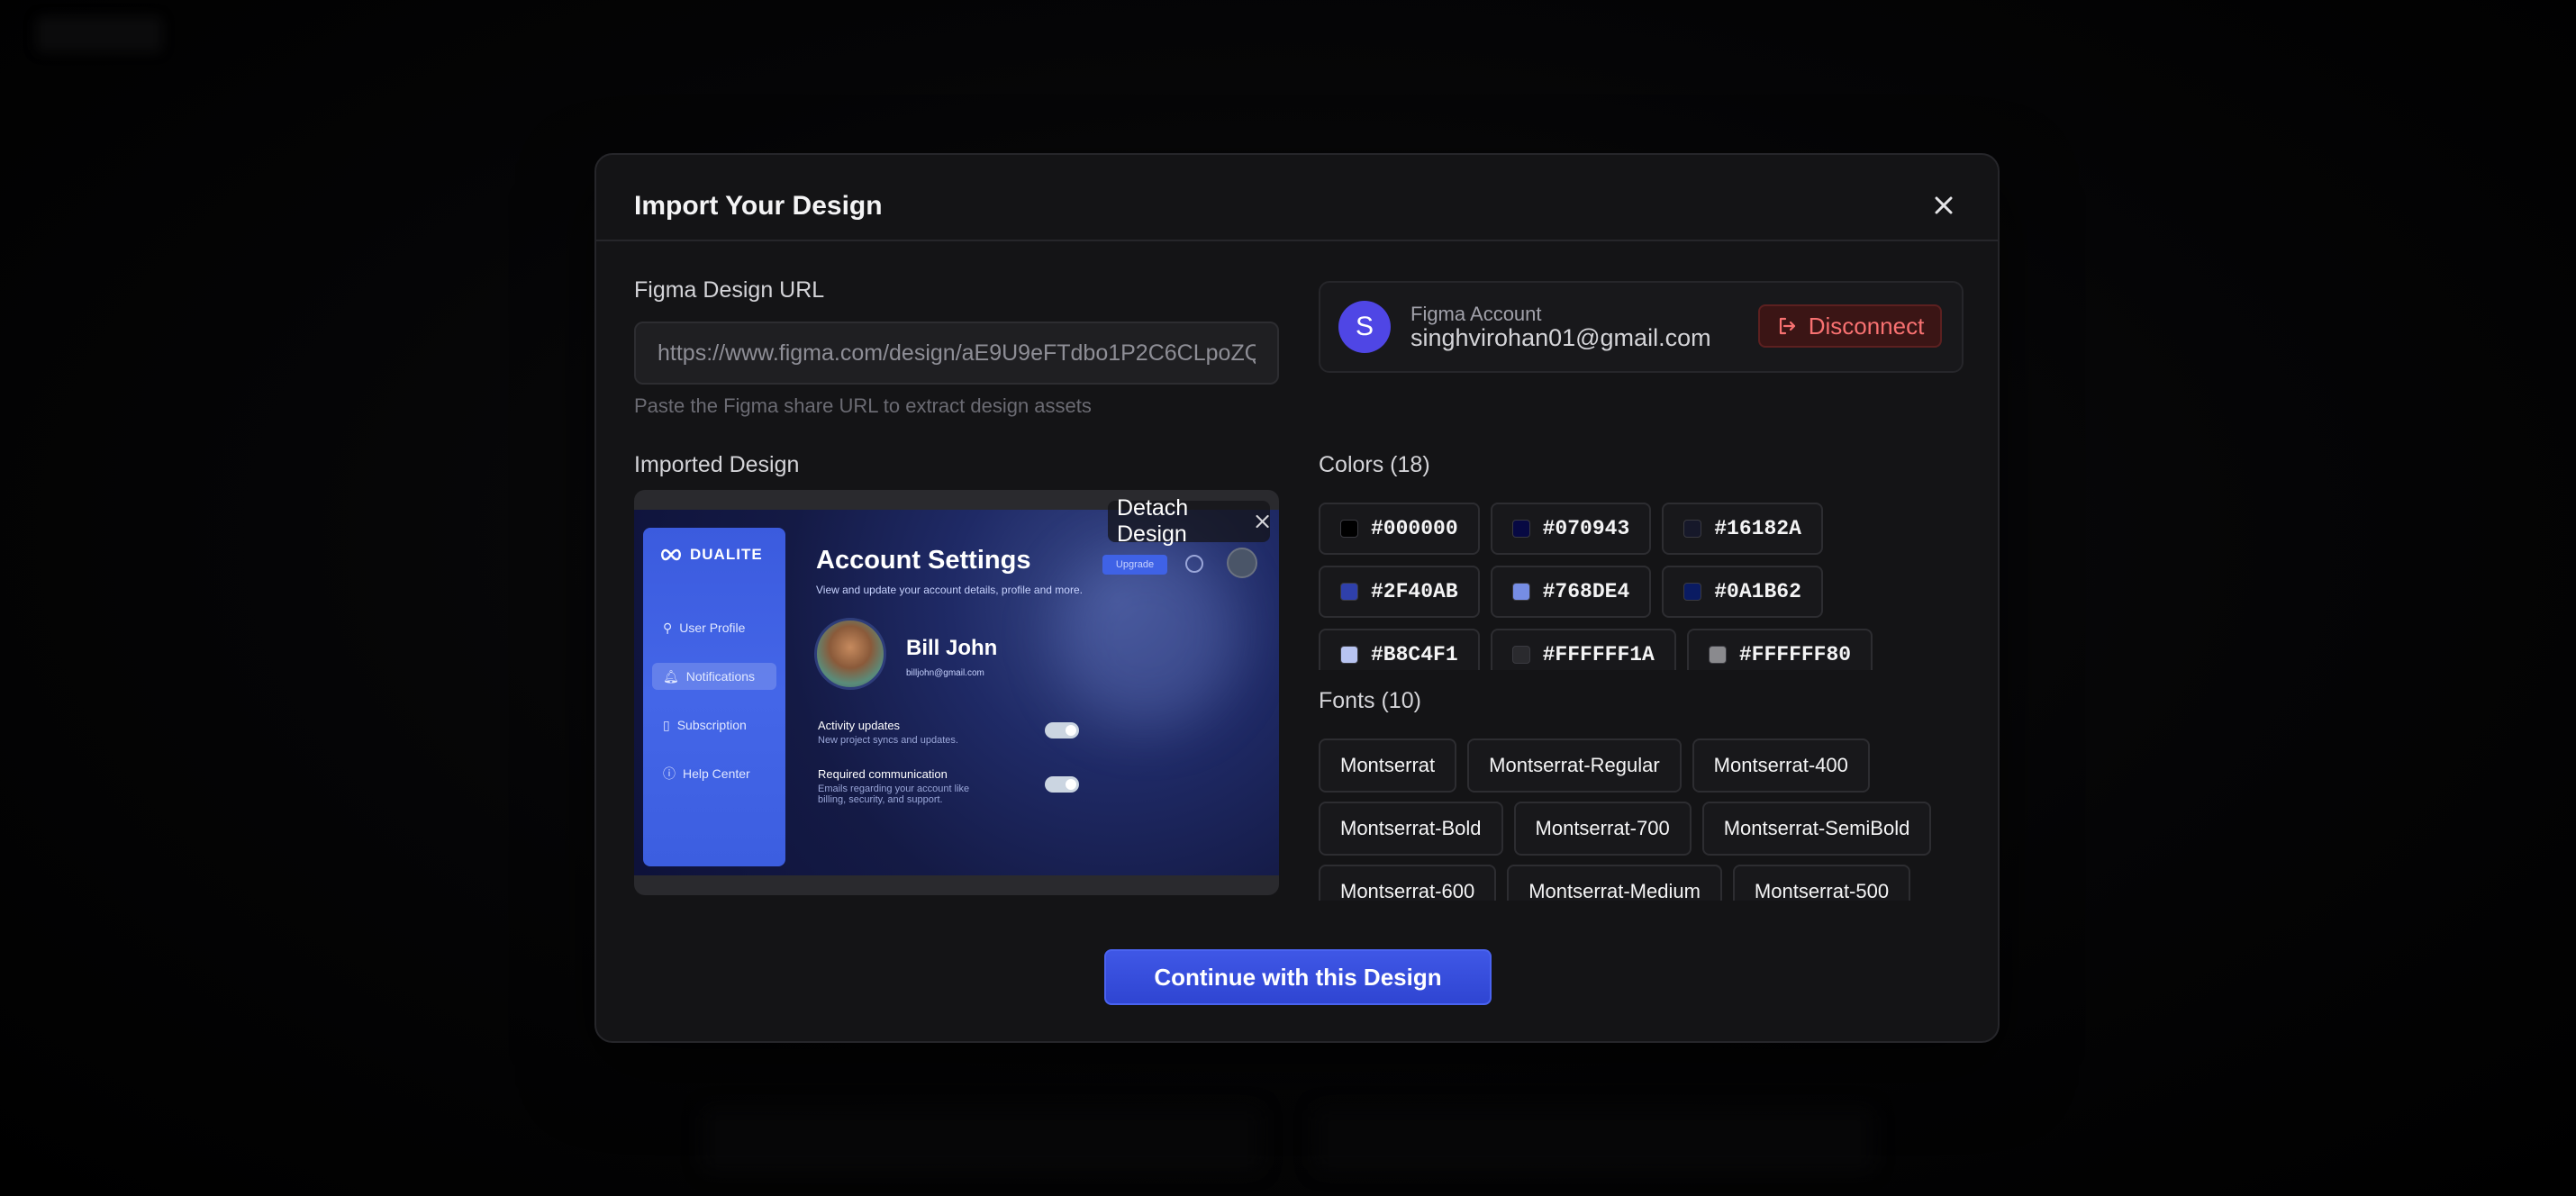  I want to click on font-chip: Montserrat-500, so click(1821, 883).